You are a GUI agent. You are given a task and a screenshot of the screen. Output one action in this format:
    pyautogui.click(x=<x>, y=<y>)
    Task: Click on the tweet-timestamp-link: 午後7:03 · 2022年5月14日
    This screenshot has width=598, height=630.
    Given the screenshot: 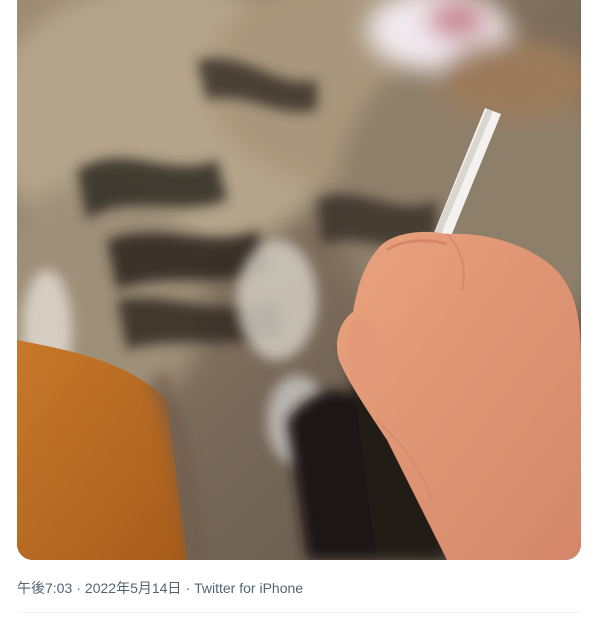 What is the action you would take?
    pyautogui.click(x=99, y=588)
    